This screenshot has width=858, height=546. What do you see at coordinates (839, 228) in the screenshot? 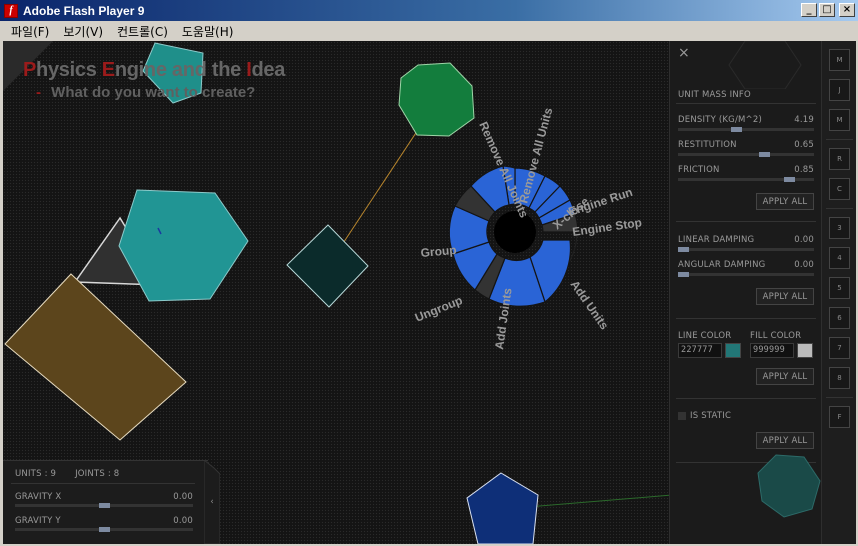
I see `tool-triangle-button: 3` at bounding box center [839, 228].